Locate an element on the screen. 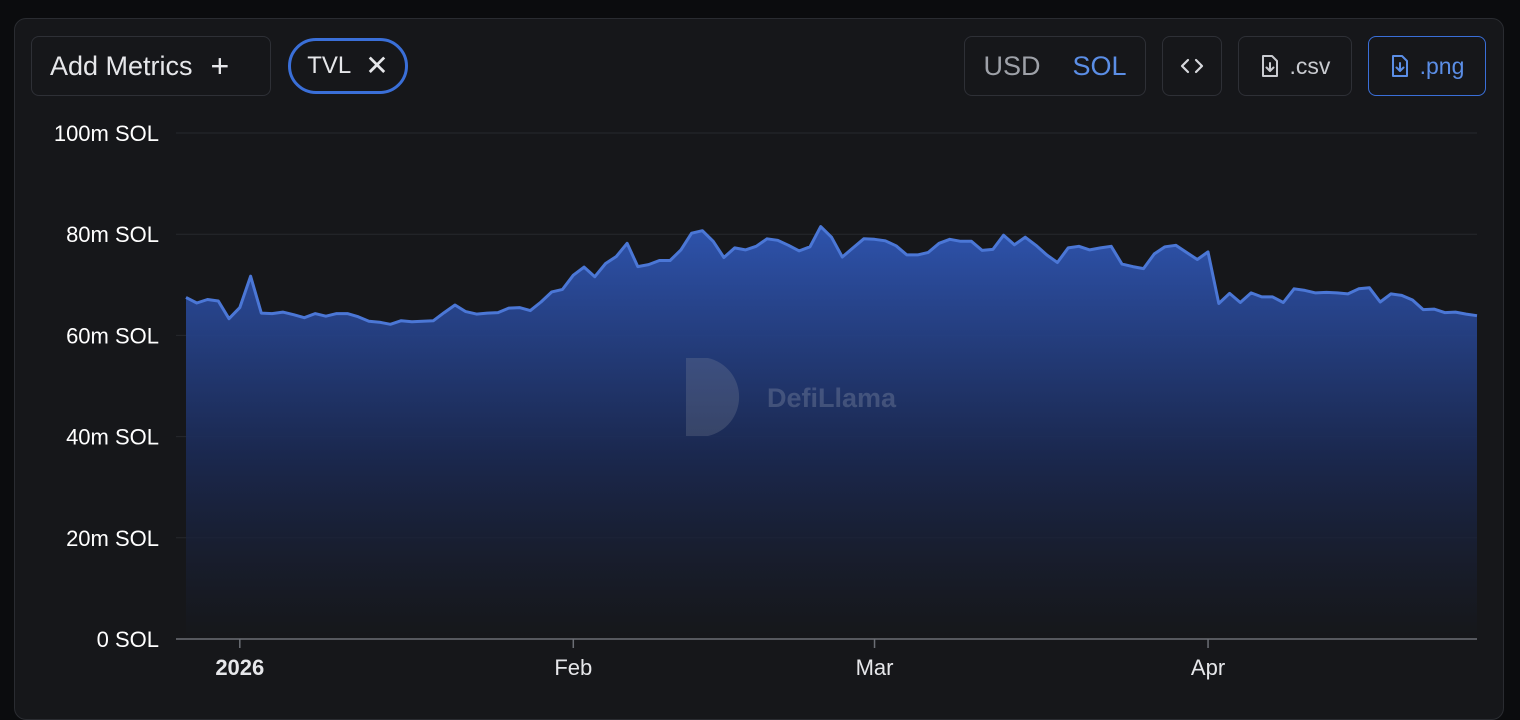 Image resolution: width=1520 pixels, height=720 pixels. x-tick-label: 2026 is located at coordinates (239, 667).